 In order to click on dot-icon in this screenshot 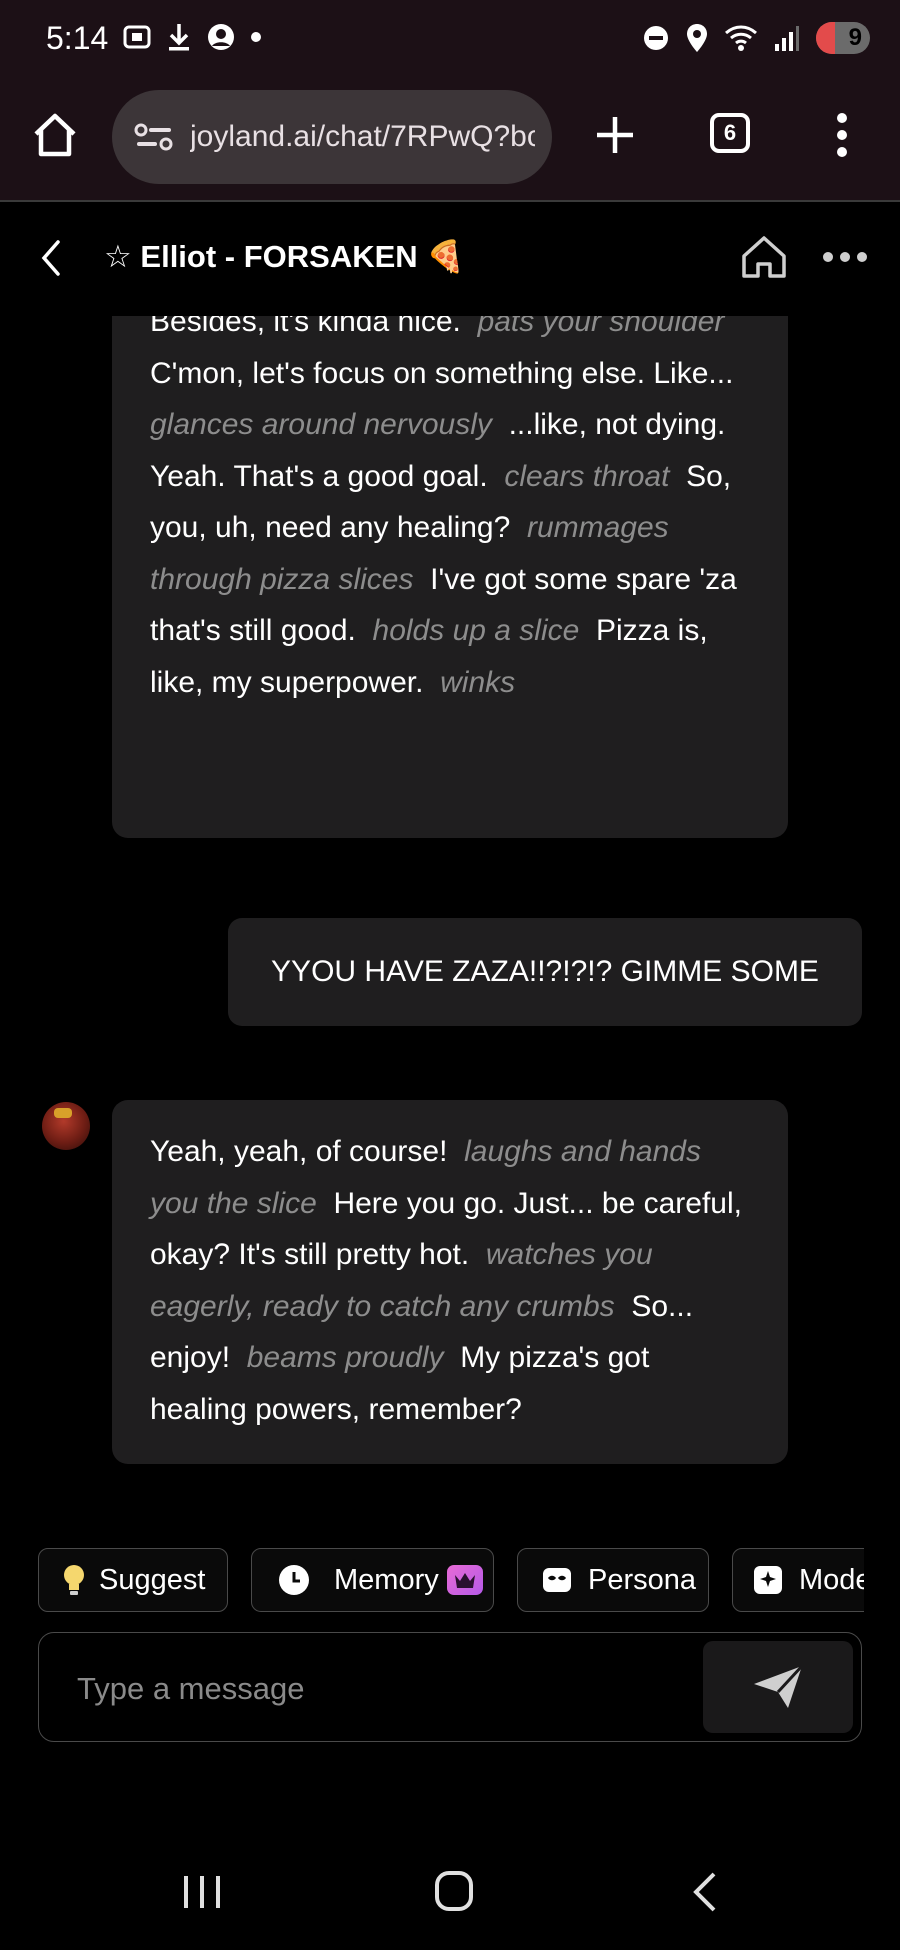, I will do `click(256, 37)`.